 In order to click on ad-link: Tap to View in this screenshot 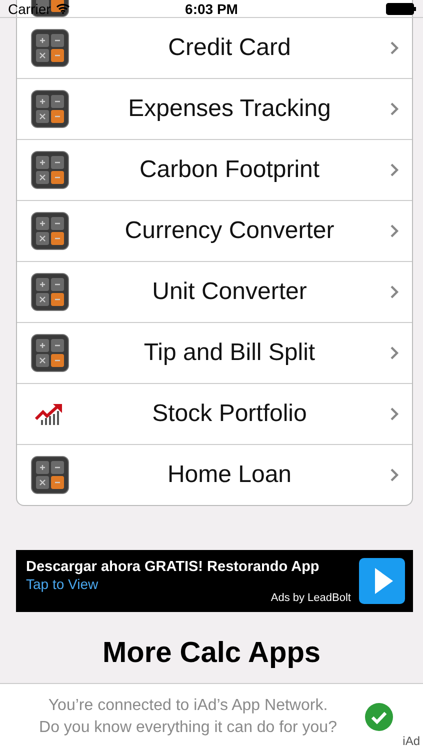, I will do `click(192, 584)`.